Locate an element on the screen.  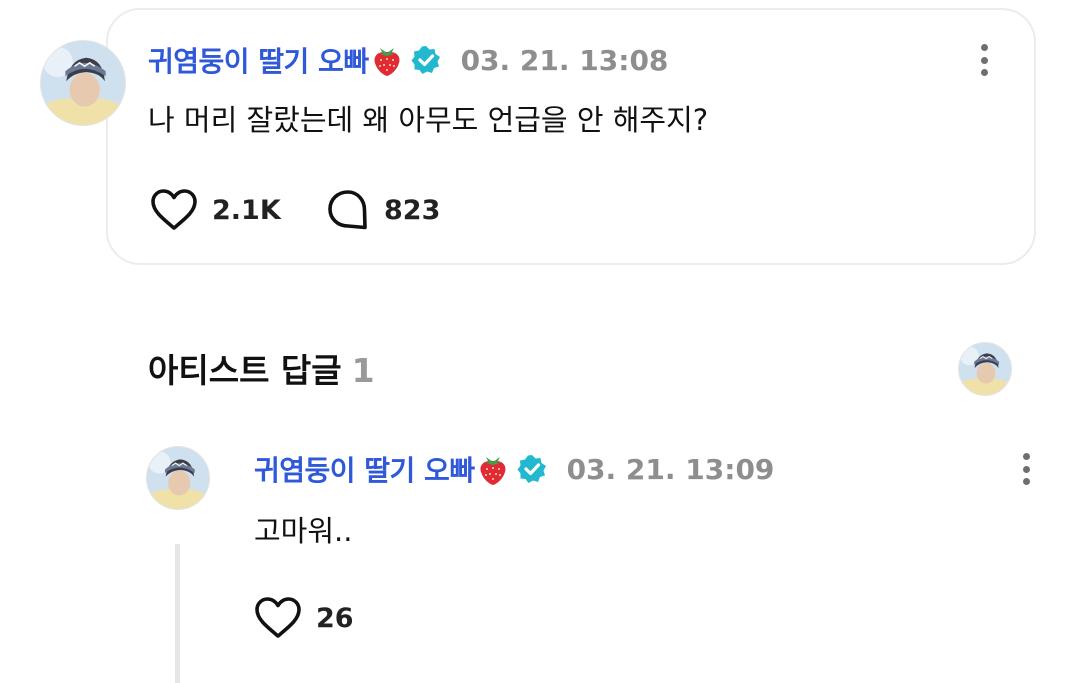
artist-replies-heading: 아티스트 답글 1 is located at coordinates (261, 368).